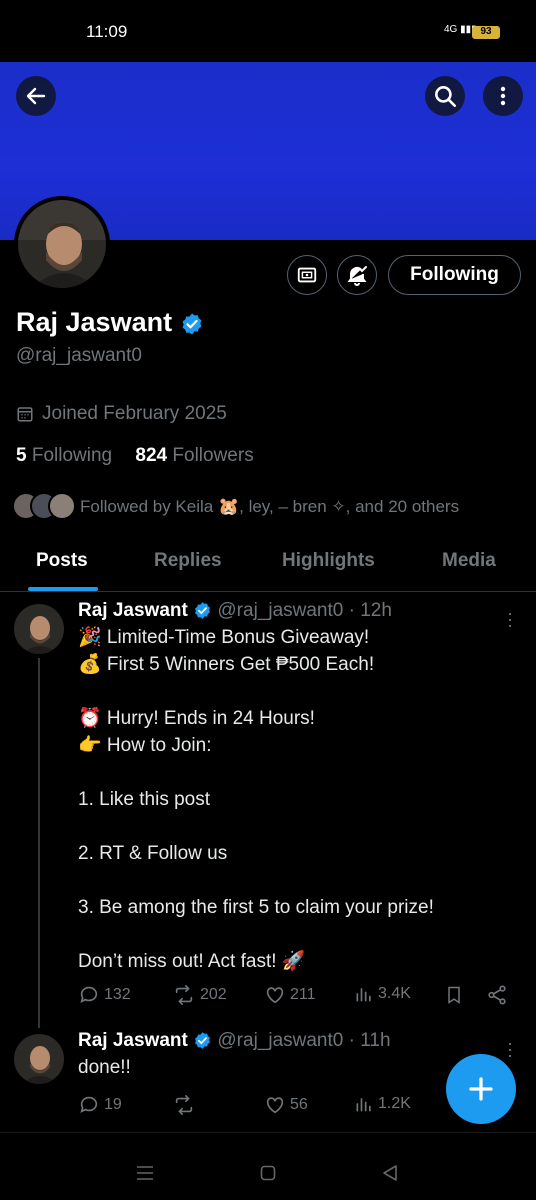  I want to click on home-nav-icon, so click(268, 1173).